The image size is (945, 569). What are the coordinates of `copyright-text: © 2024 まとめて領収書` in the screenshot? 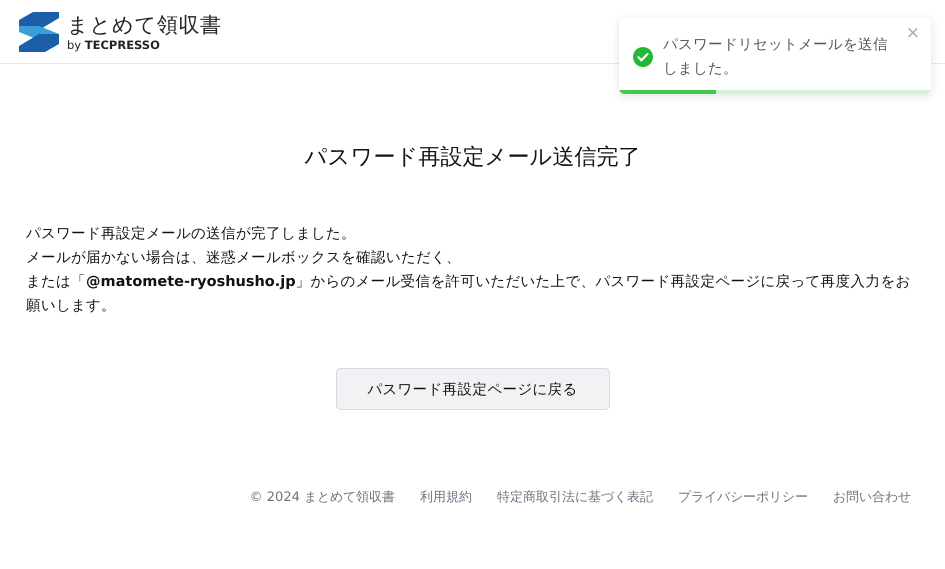 It's located at (322, 497).